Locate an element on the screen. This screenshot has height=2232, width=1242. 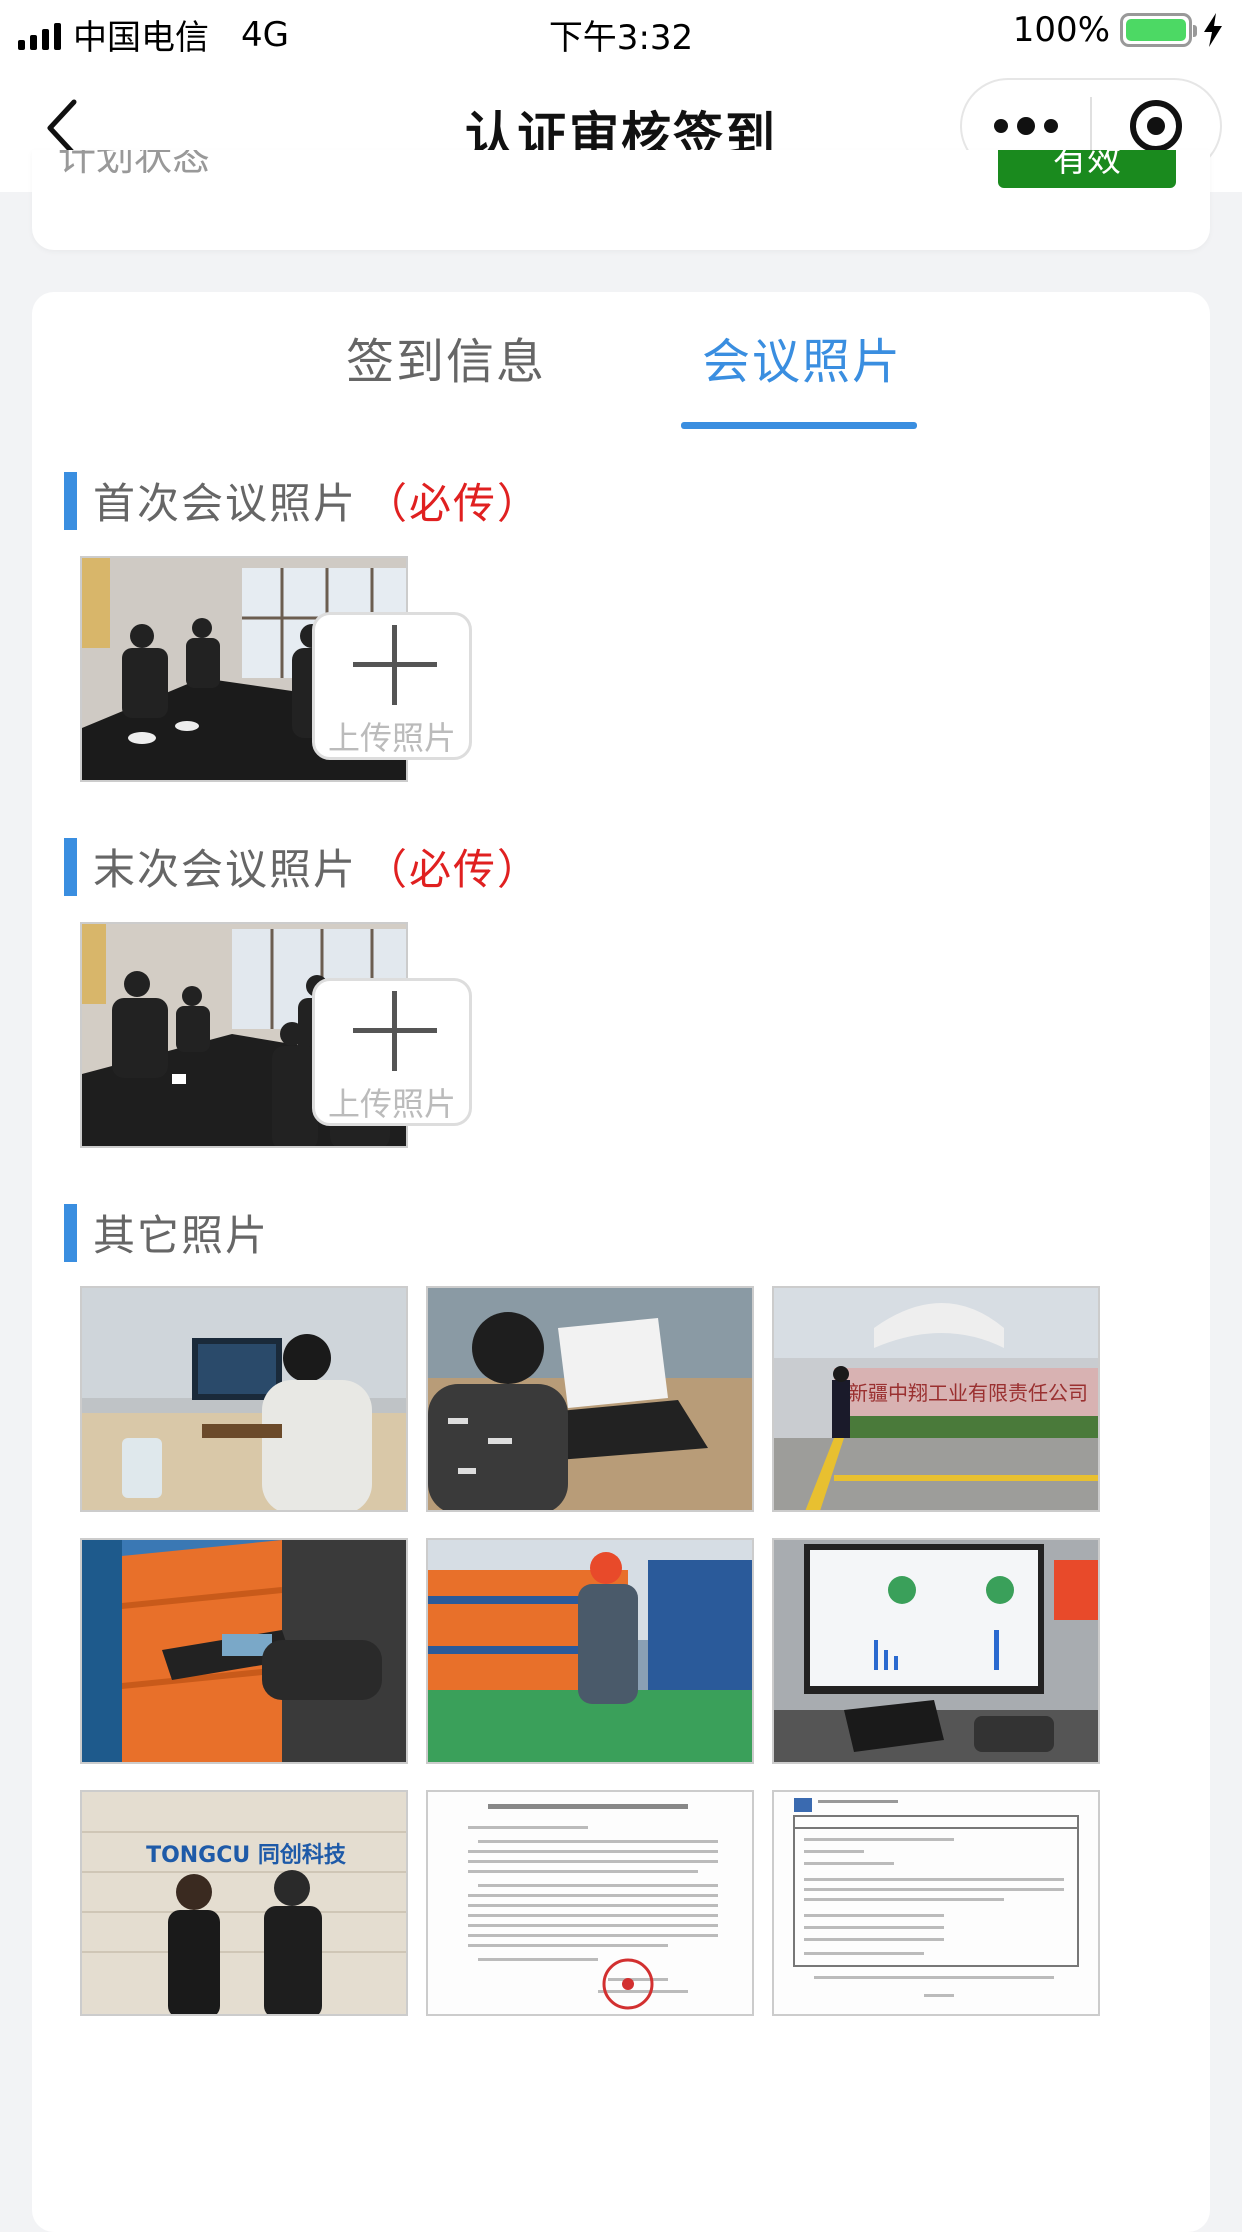
logo-wall-text: TONGCU 同创科技 is located at coordinates (246, 1855).